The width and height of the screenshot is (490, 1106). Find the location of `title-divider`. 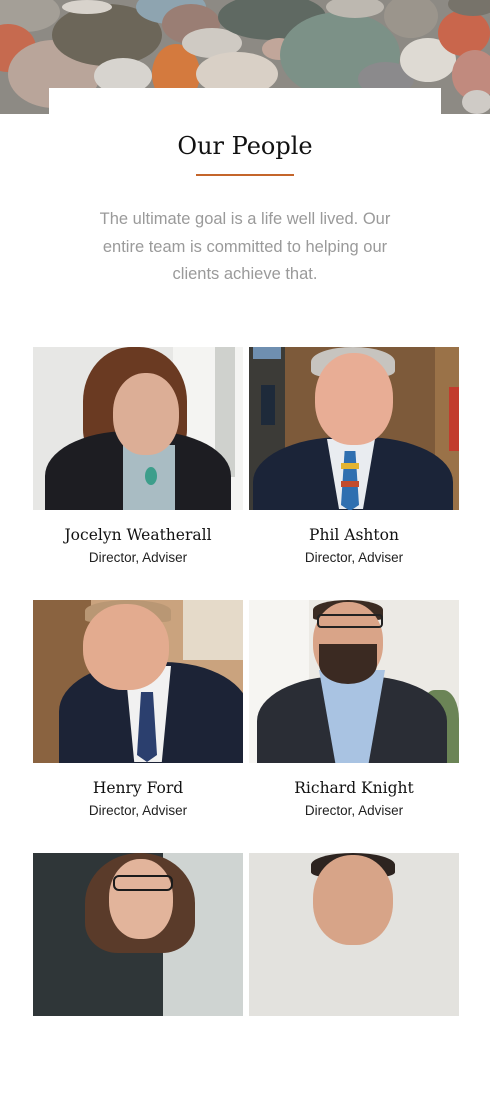

title-divider is located at coordinates (245, 175).